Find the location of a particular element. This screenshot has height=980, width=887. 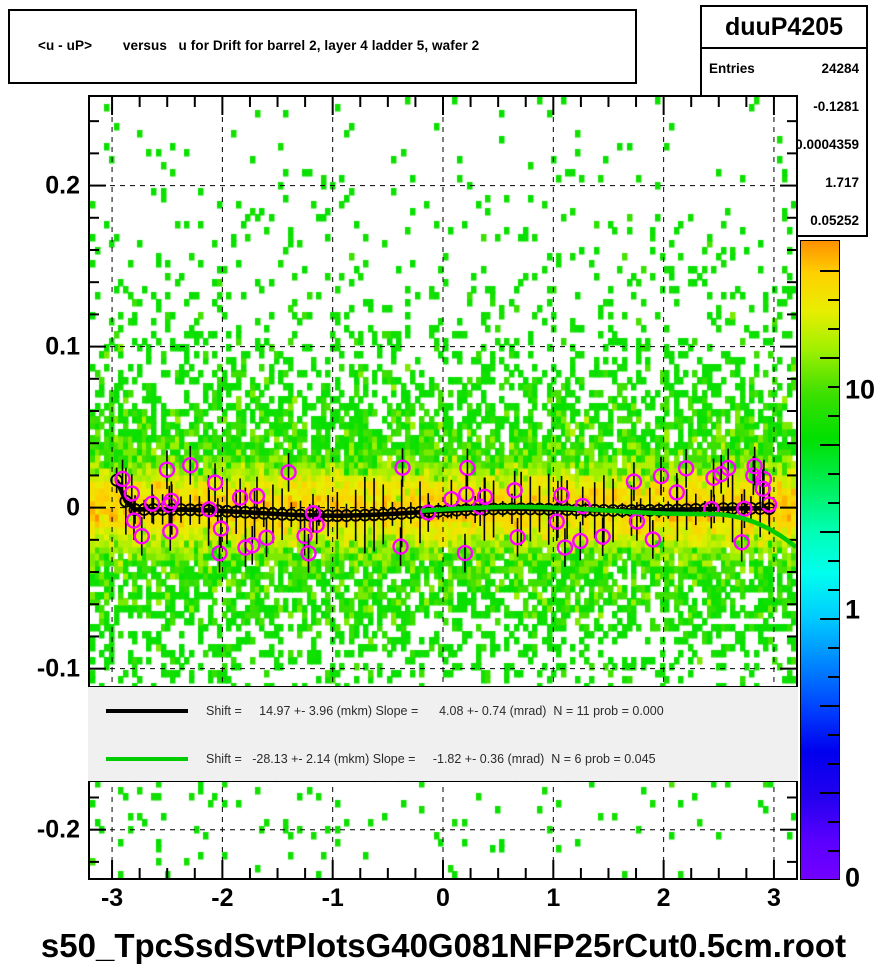

stat-value: 0.05252 is located at coordinates (834, 220).